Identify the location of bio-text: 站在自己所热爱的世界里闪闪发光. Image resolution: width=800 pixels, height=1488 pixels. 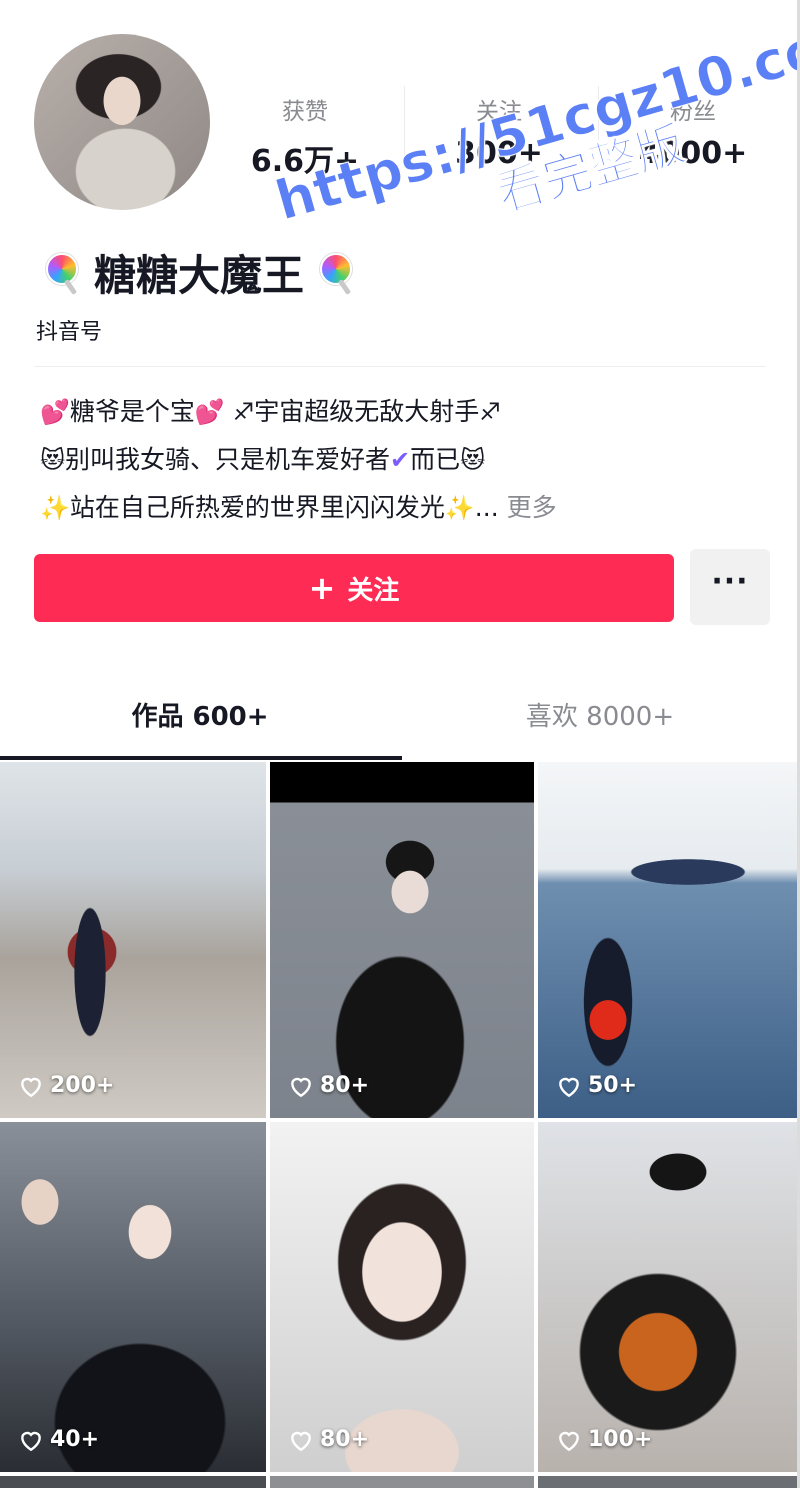
(257, 507).